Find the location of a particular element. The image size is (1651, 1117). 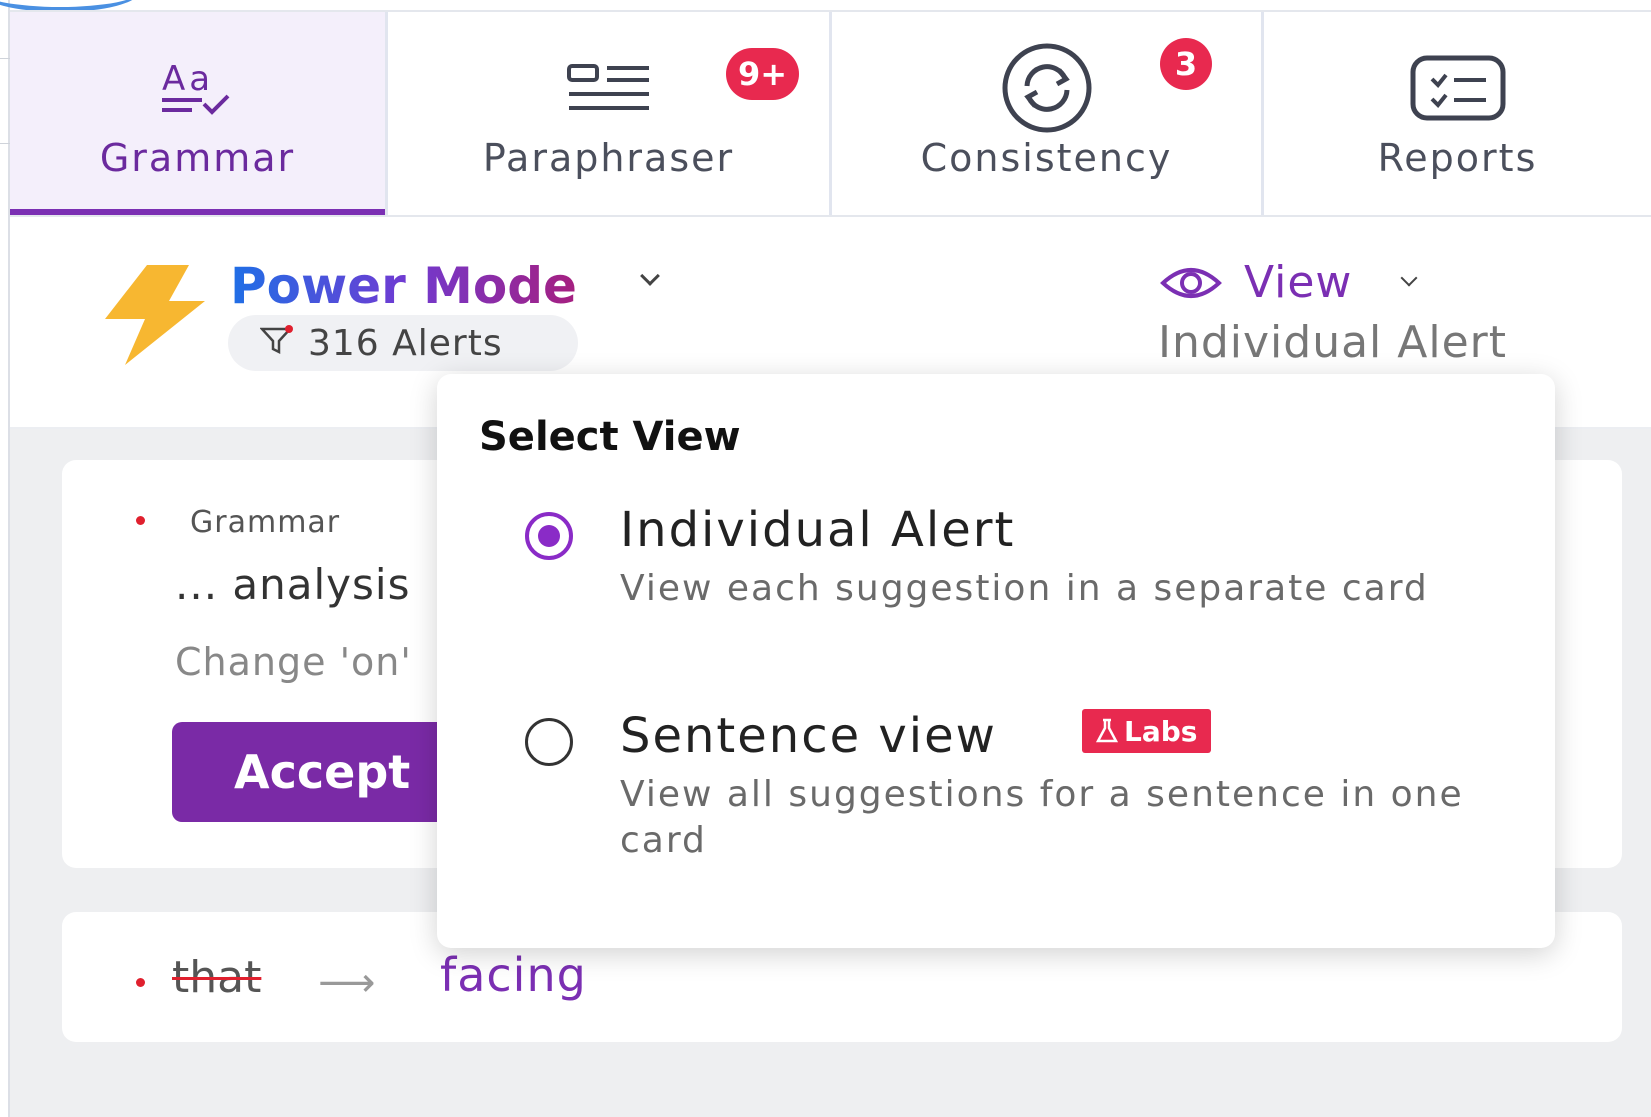

tab-consistency: Consistency 3 is located at coordinates (1048, 113).